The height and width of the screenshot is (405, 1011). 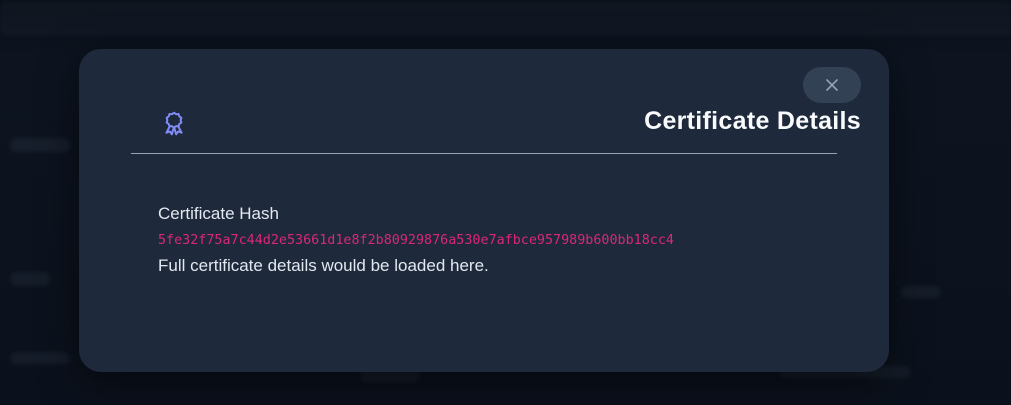 What do you see at coordinates (218, 213) in the screenshot?
I see `certificate-hash-label: Certificate Hash` at bounding box center [218, 213].